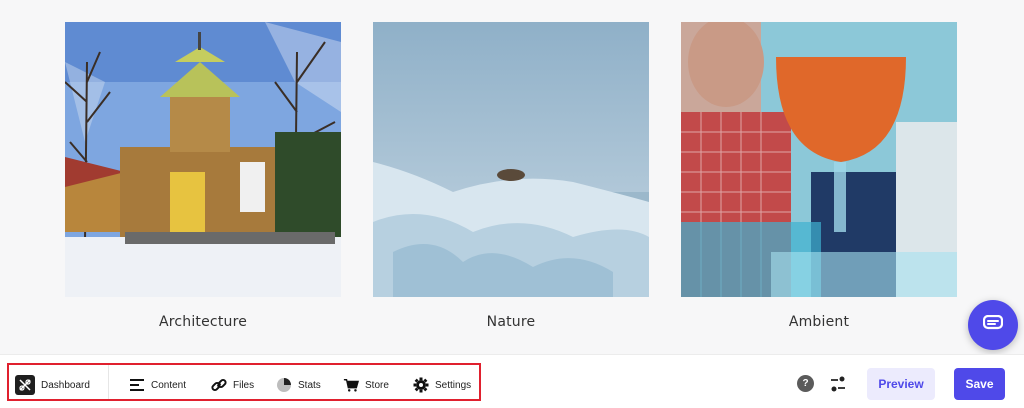 This screenshot has width=1024, height=408. What do you see at coordinates (203, 322) in the screenshot?
I see `gallery-caption: Architecture` at bounding box center [203, 322].